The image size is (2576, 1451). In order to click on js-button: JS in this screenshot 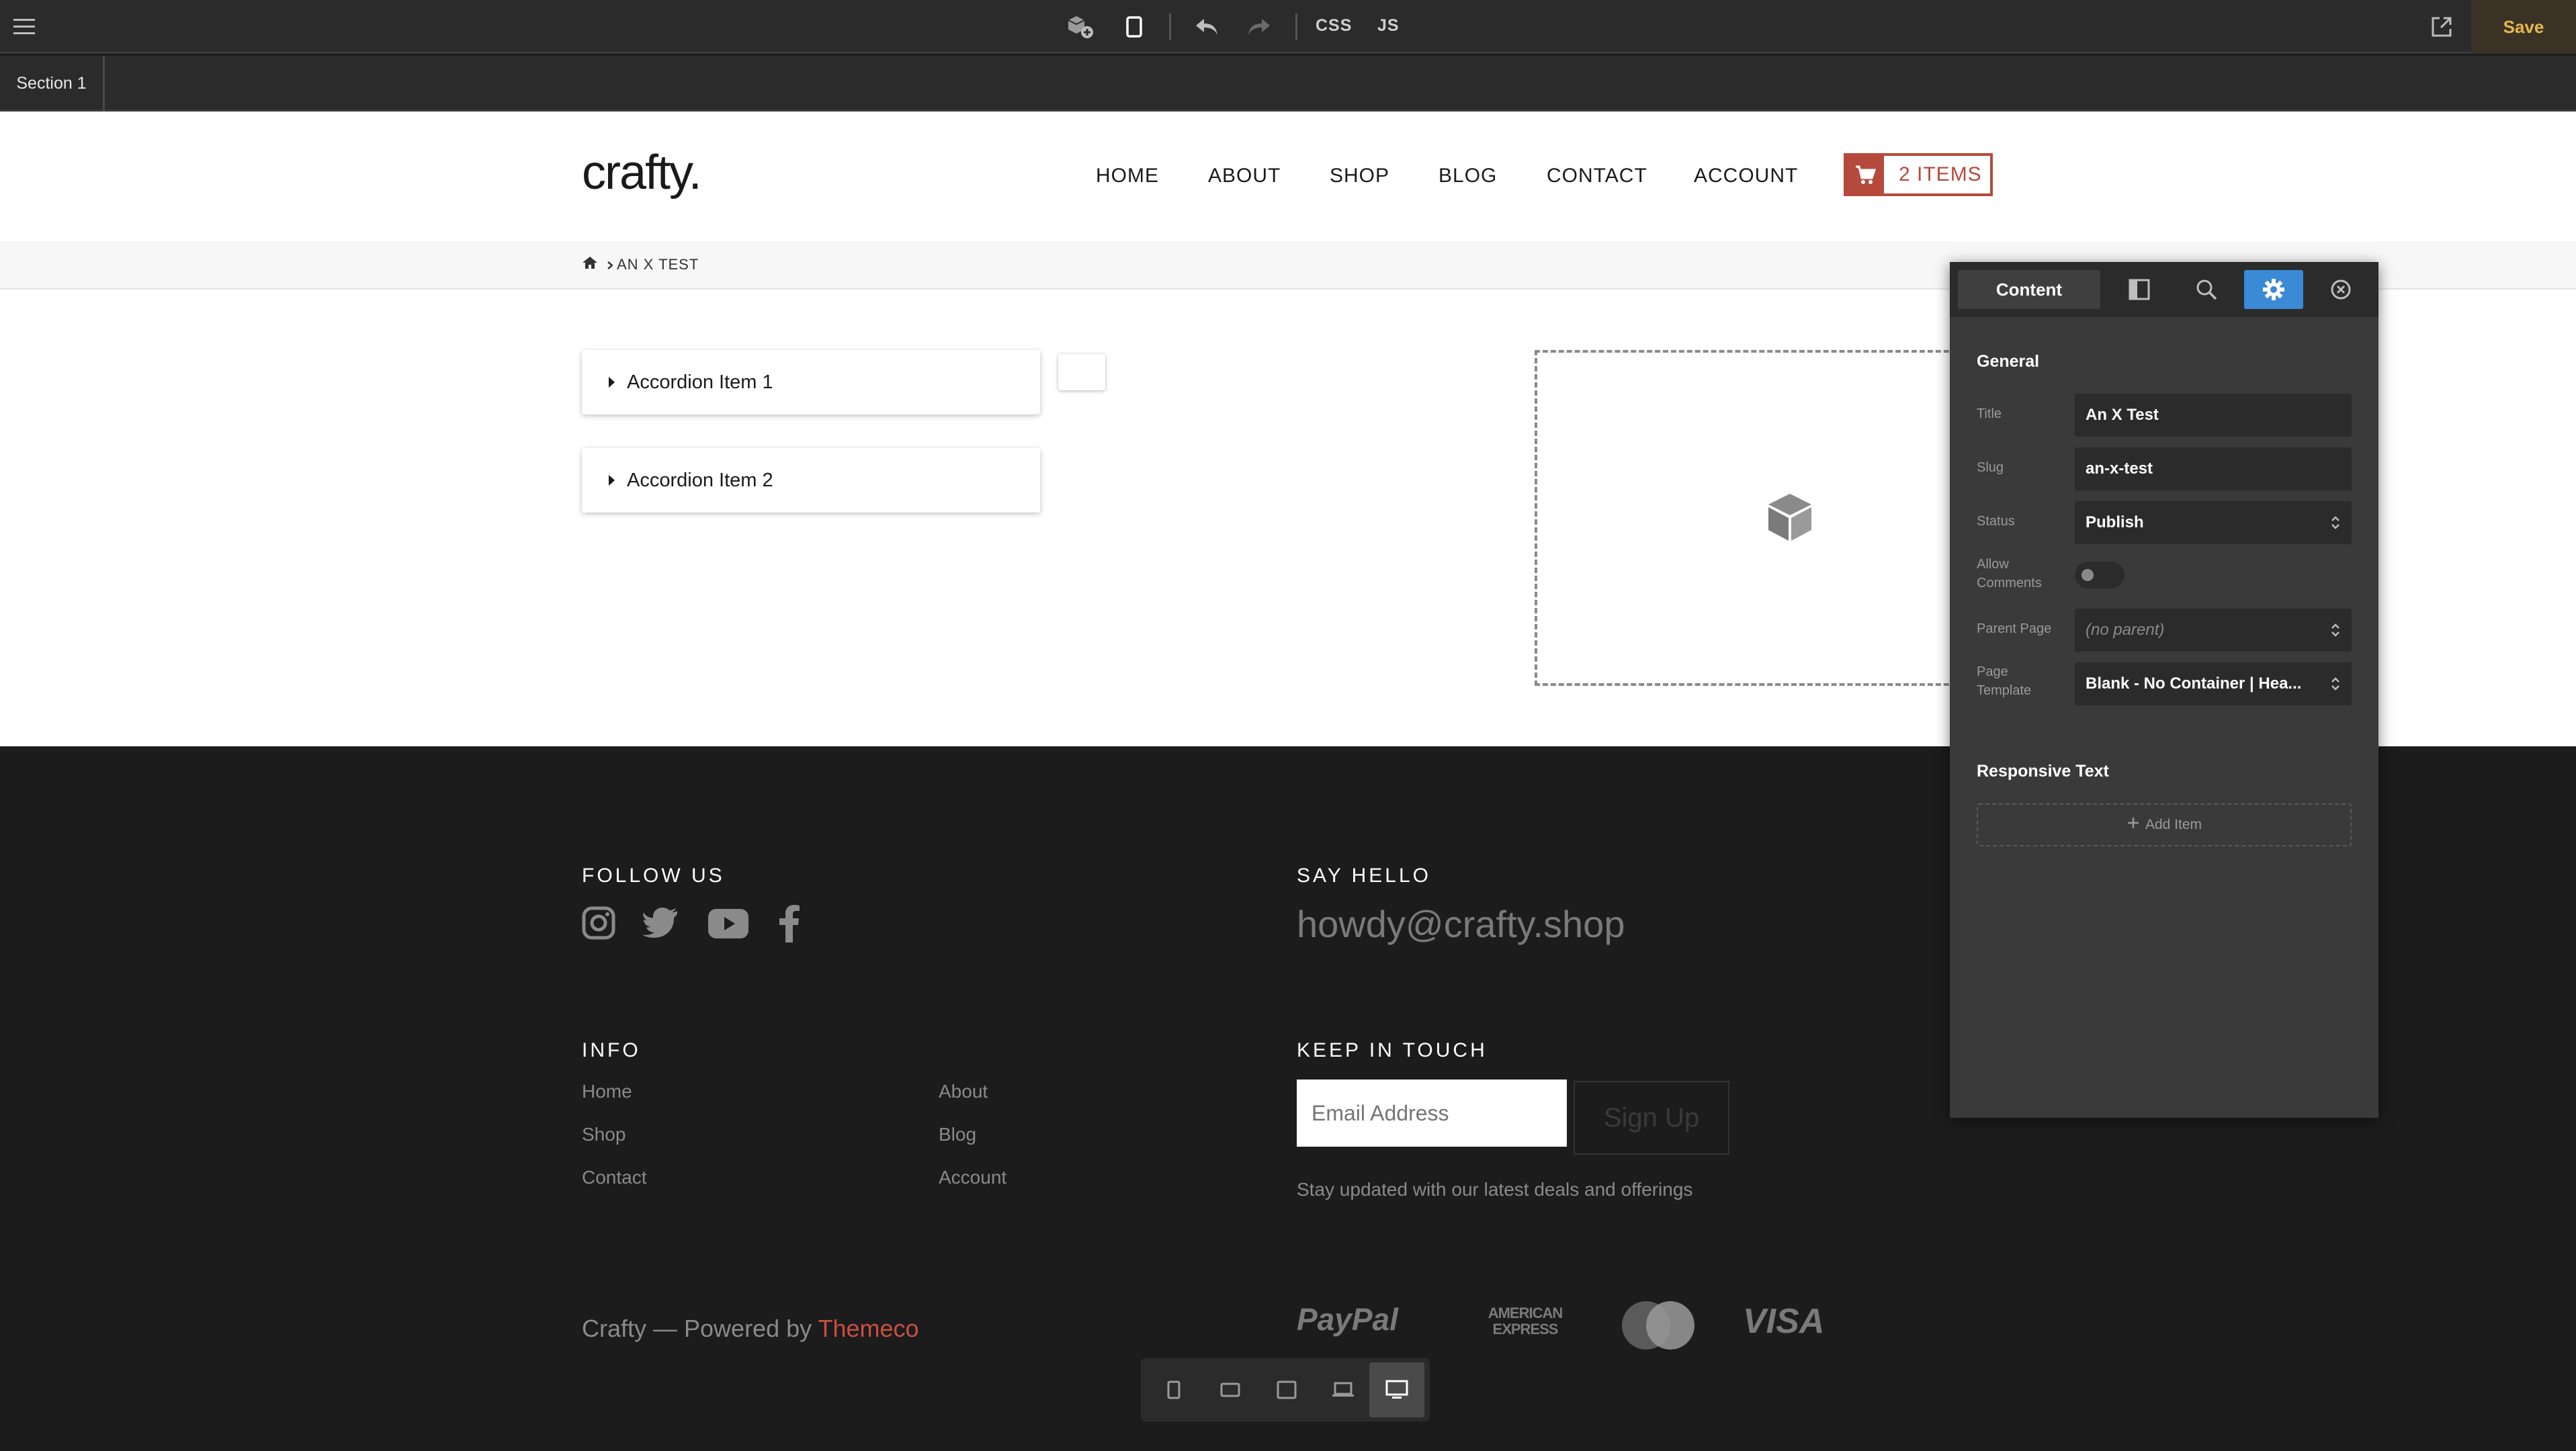, I will do `click(1388, 26)`.